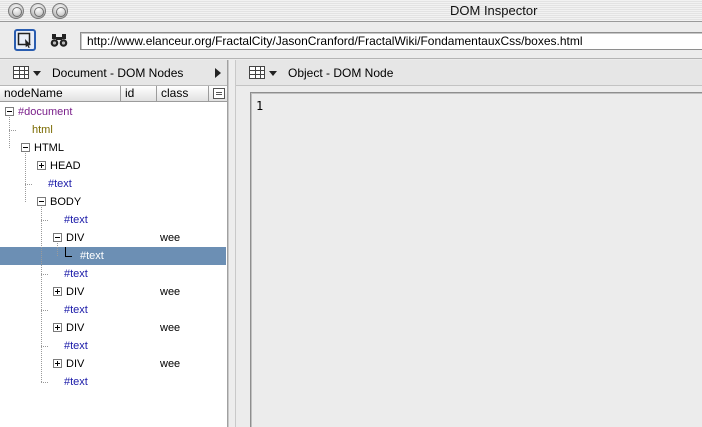 This screenshot has width=702, height=427. I want to click on tree-node-label: HEAD, so click(65, 166).